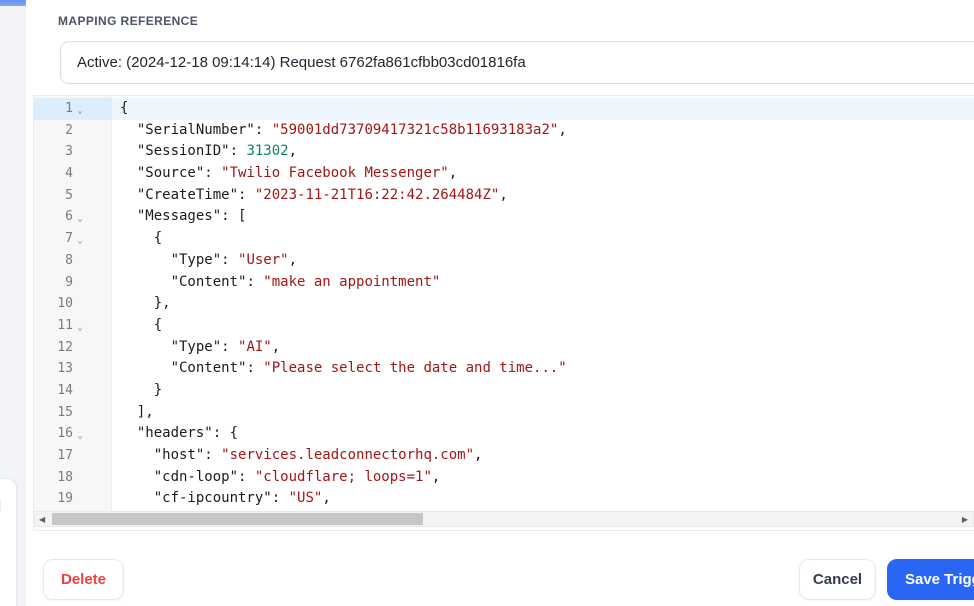 The height and width of the screenshot is (606, 974). I want to click on line-number: 7, so click(69, 239).